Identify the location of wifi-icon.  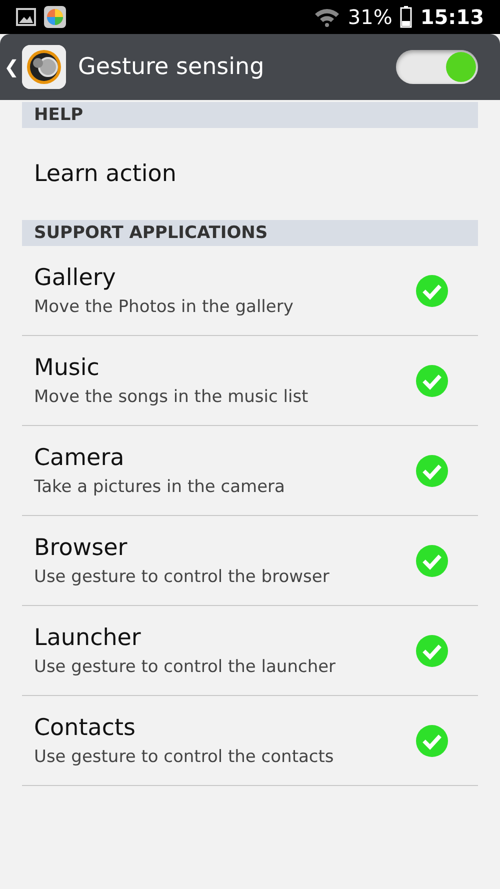
(327, 17).